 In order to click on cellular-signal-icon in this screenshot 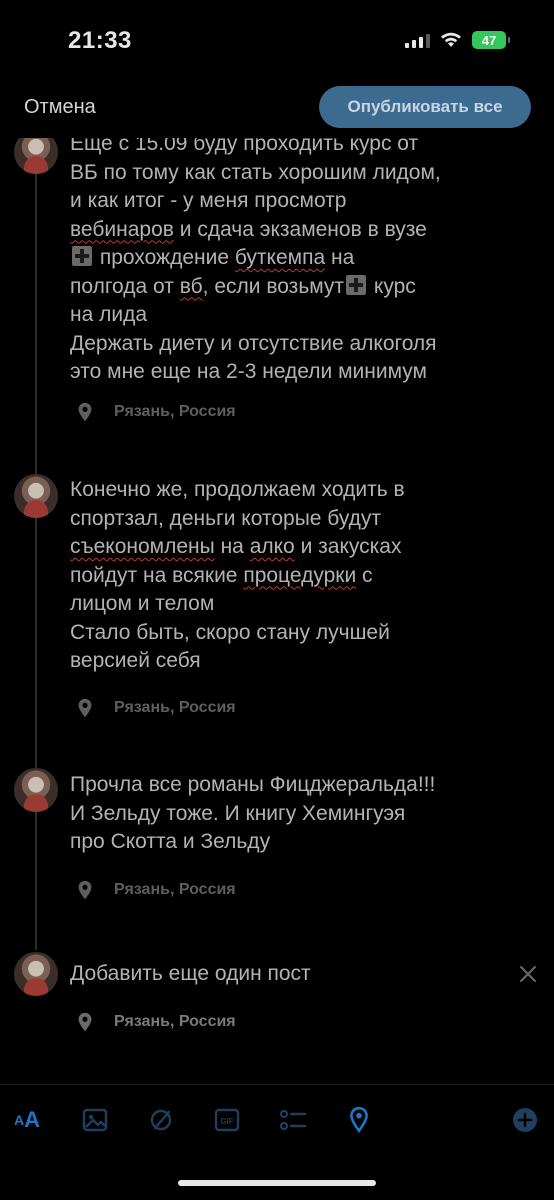, I will do `click(417, 40)`.